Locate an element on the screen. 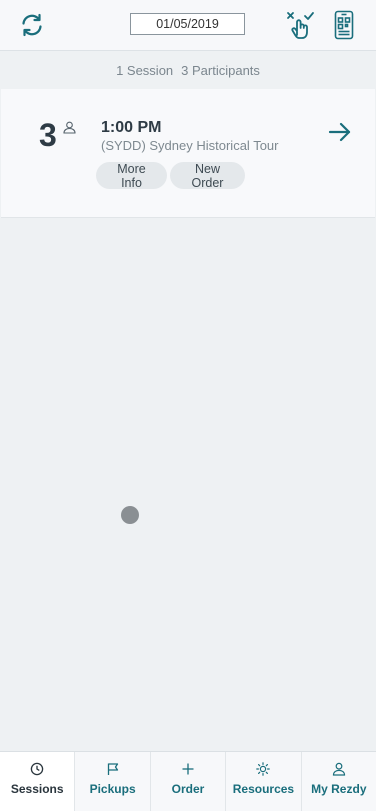  nav-pickups: Pickups is located at coordinates (113, 781).